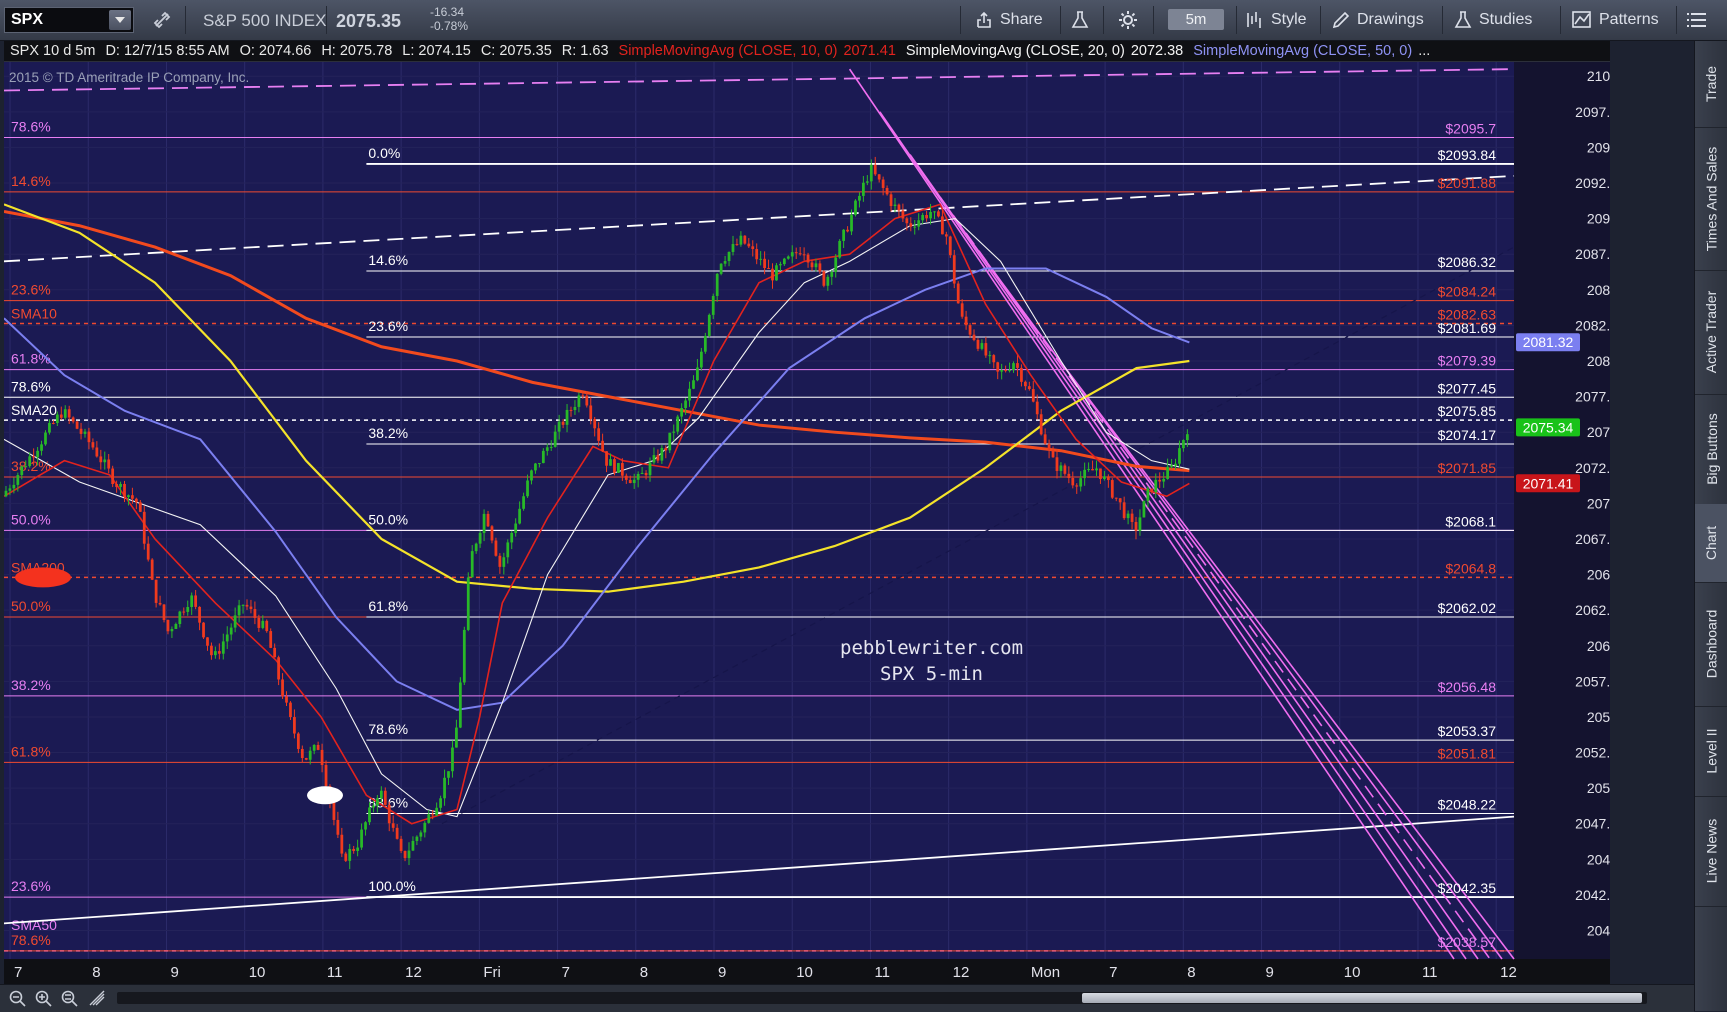  What do you see at coordinates (1083, 20) in the screenshot?
I see `flask-button` at bounding box center [1083, 20].